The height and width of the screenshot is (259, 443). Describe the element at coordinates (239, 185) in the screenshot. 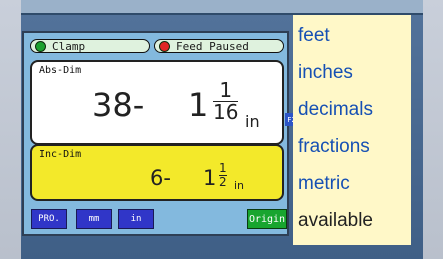

I see `inc-unit: in` at that location.